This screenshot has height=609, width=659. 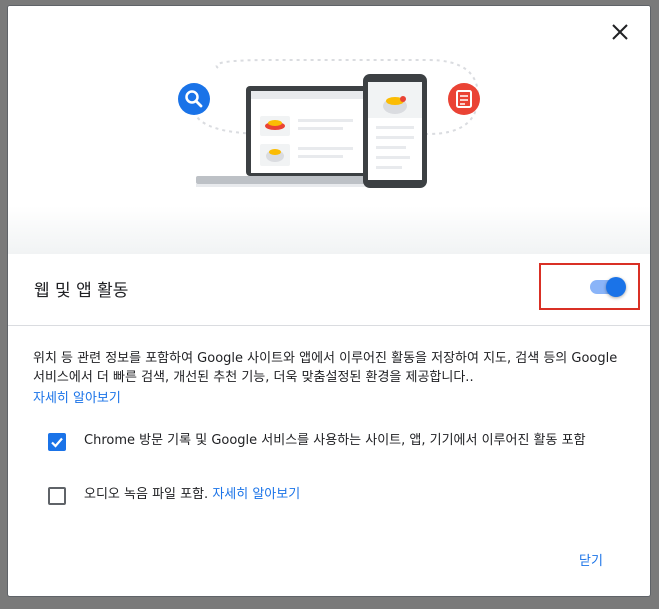 What do you see at coordinates (620, 32) in the screenshot?
I see `close-icon` at bounding box center [620, 32].